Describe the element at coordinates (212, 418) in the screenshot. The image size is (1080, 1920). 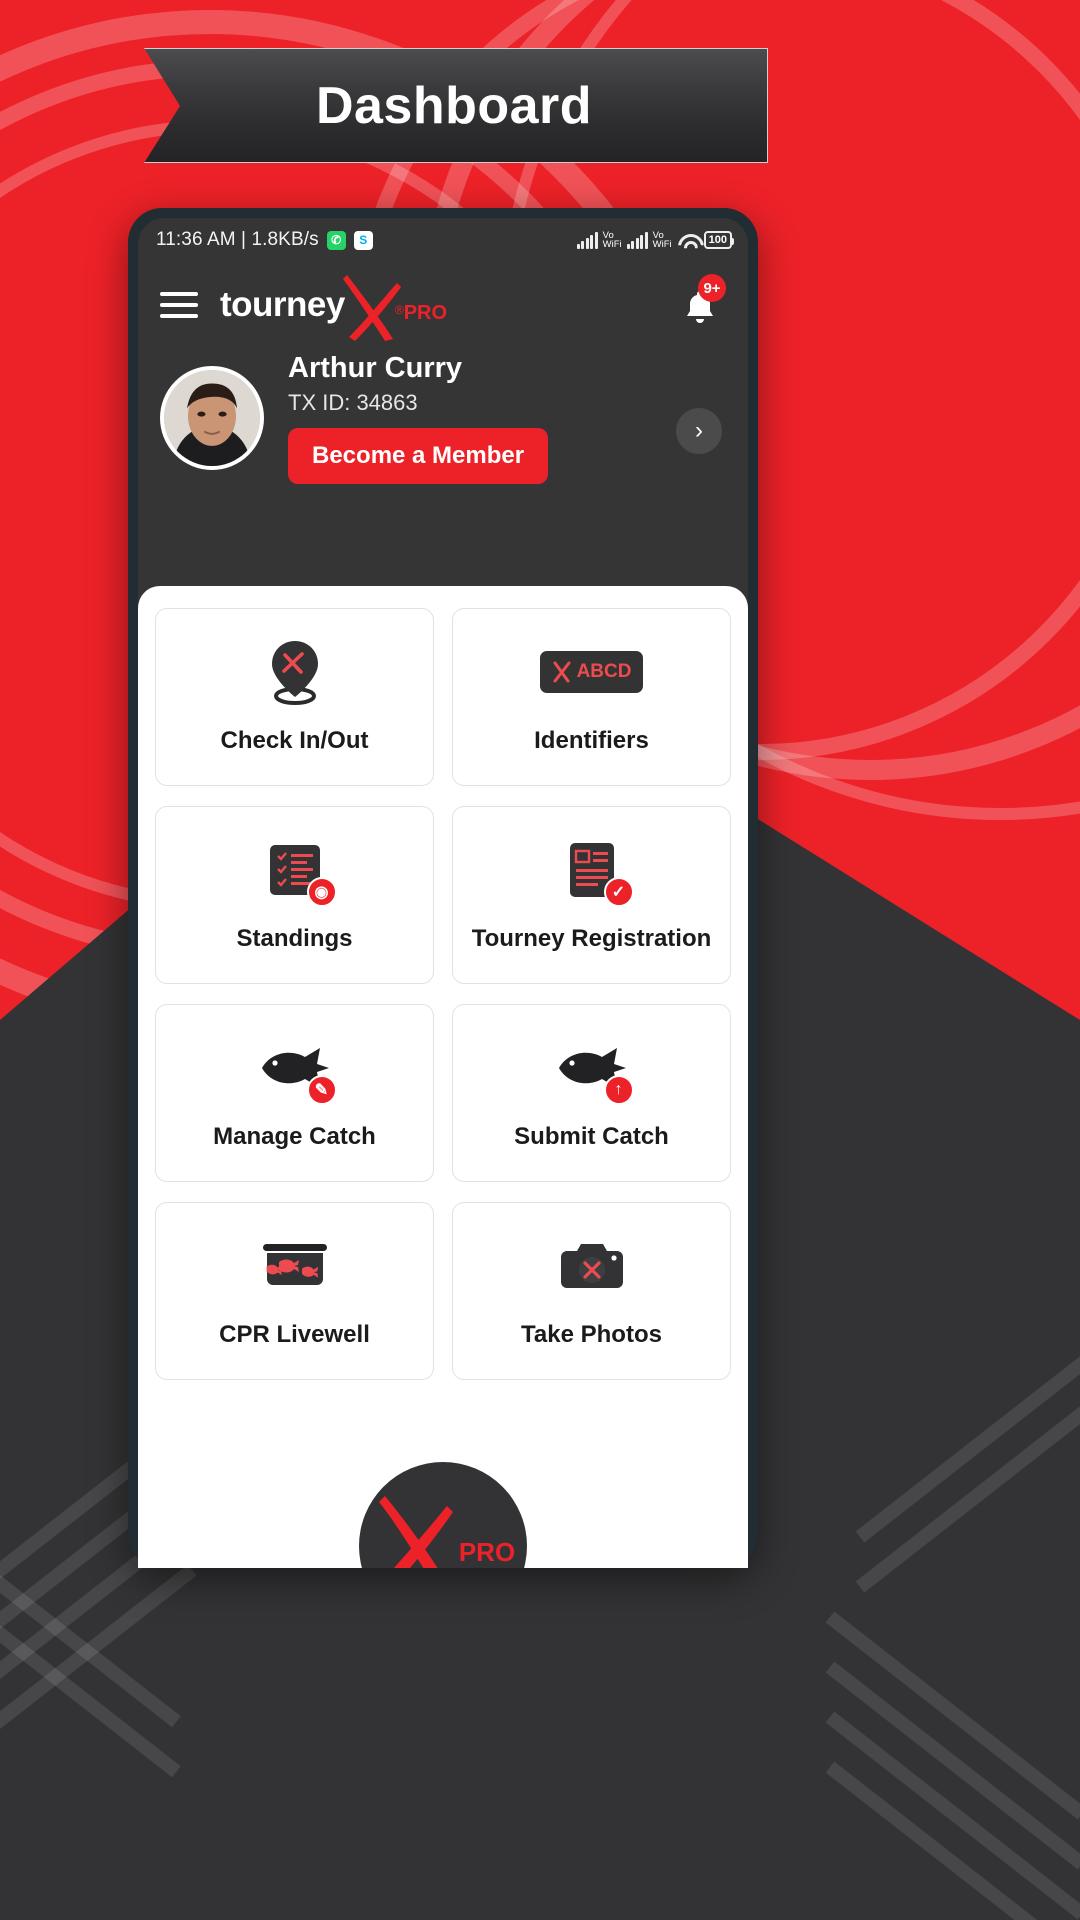
I see `avatar` at that location.